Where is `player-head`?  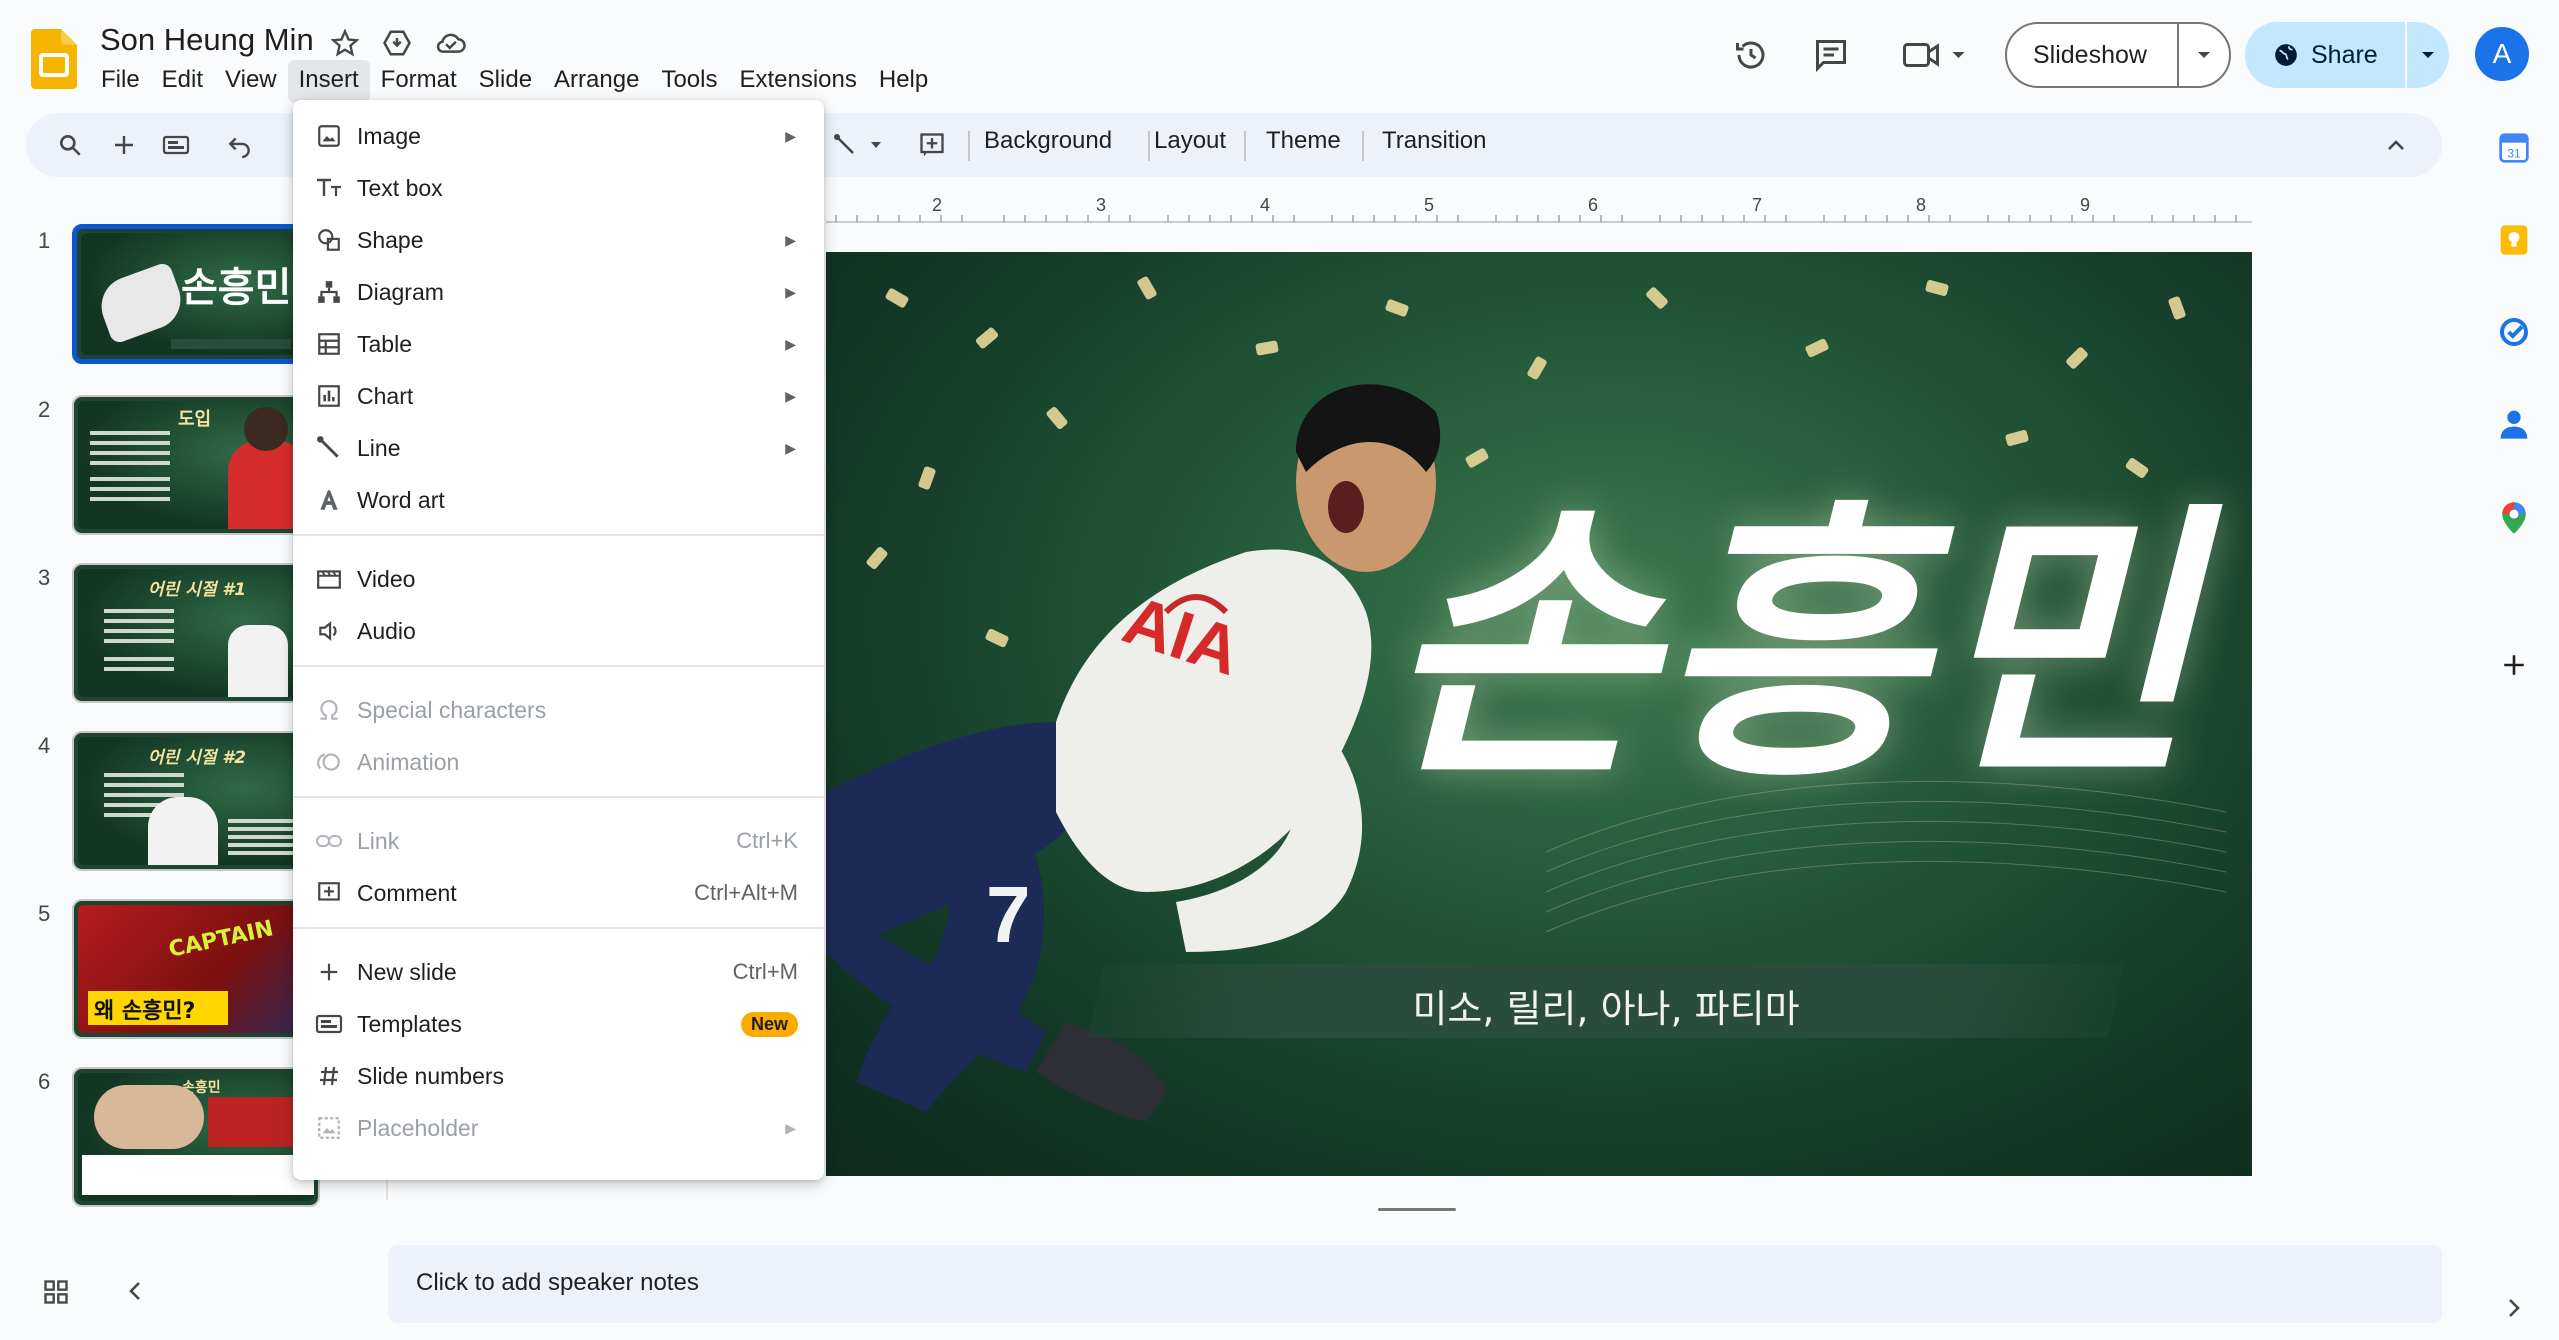
player-head is located at coordinates (266, 429).